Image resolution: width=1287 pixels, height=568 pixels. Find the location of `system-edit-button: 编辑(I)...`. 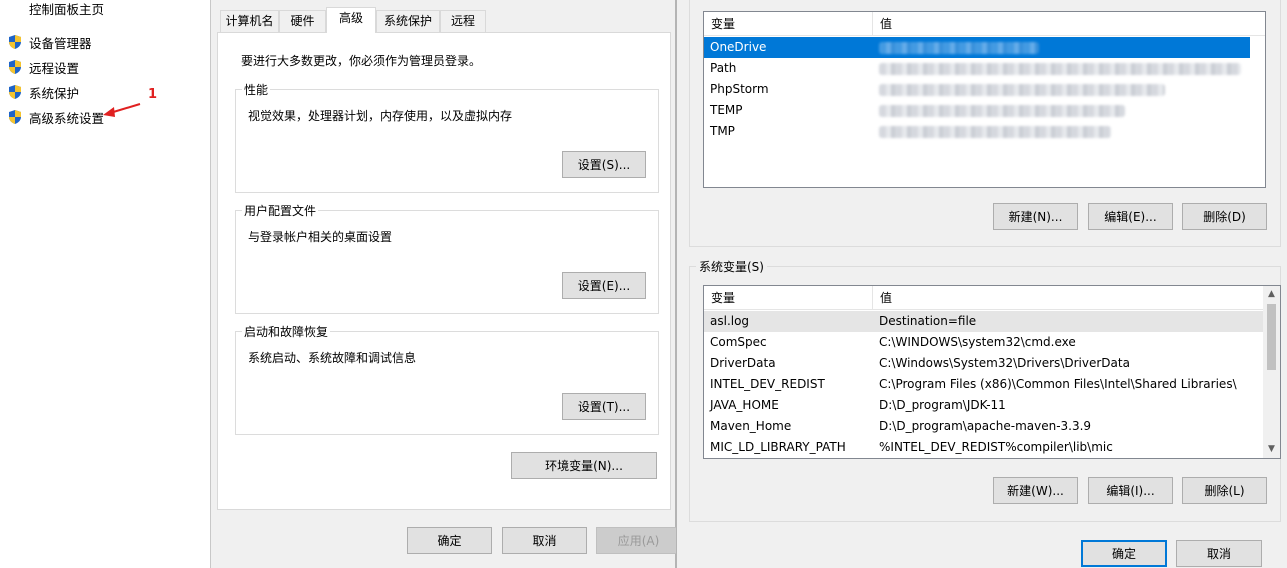

system-edit-button: 编辑(I)... is located at coordinates (1130, 490).